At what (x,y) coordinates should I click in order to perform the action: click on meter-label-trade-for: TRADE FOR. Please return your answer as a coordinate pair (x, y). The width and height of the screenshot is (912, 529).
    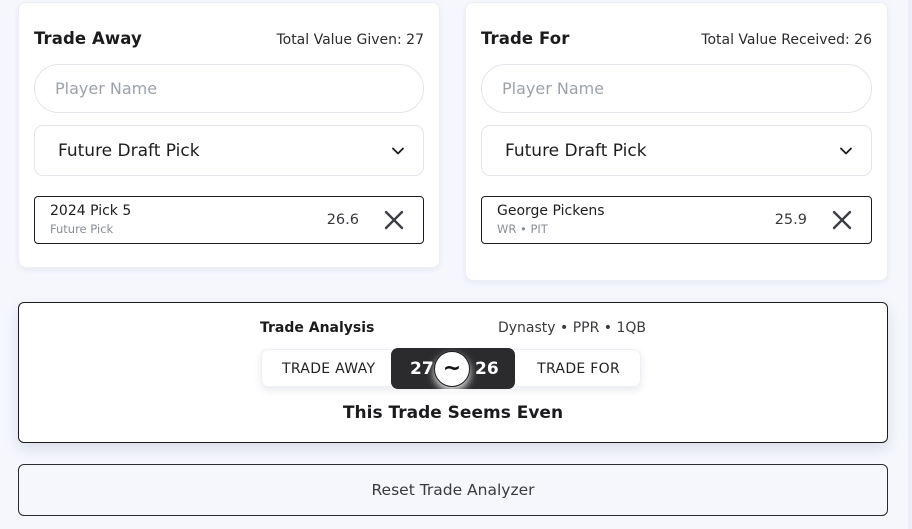
    Looking at the image, I should click on (578, 369).